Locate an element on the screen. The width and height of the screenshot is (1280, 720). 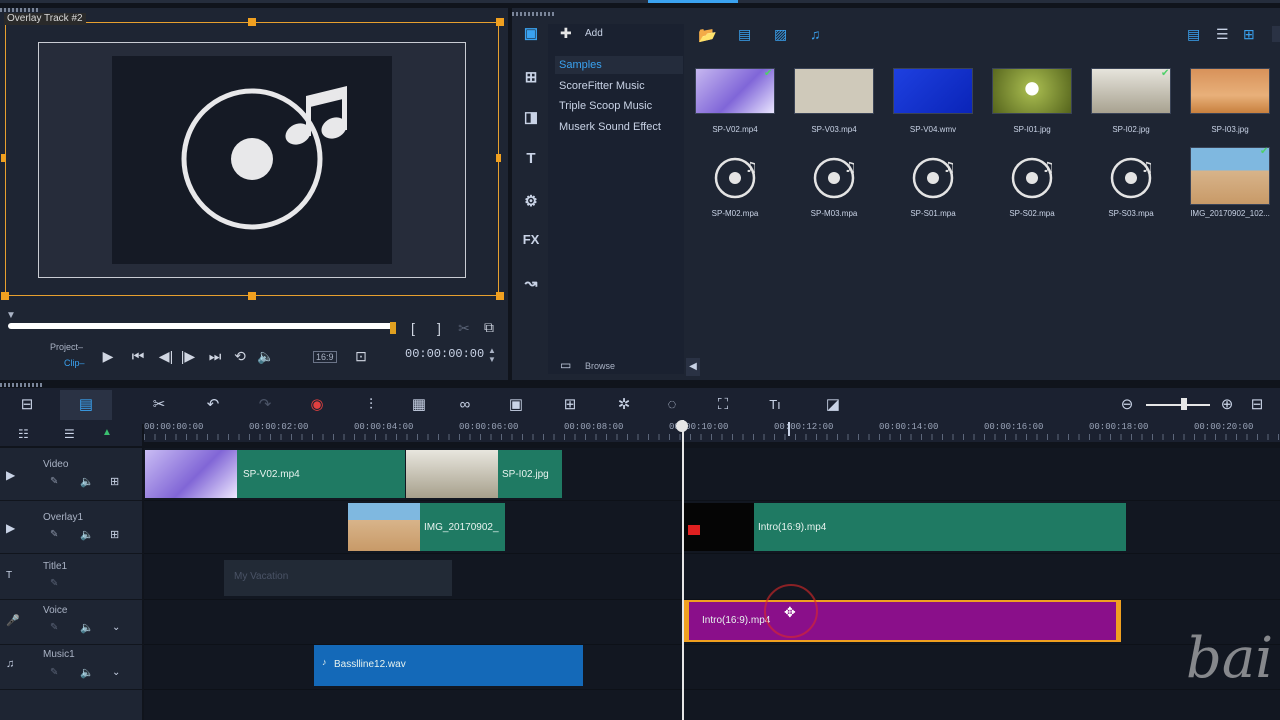
motion-tracking-icon: ∞ is located at coordinates (465, 405).